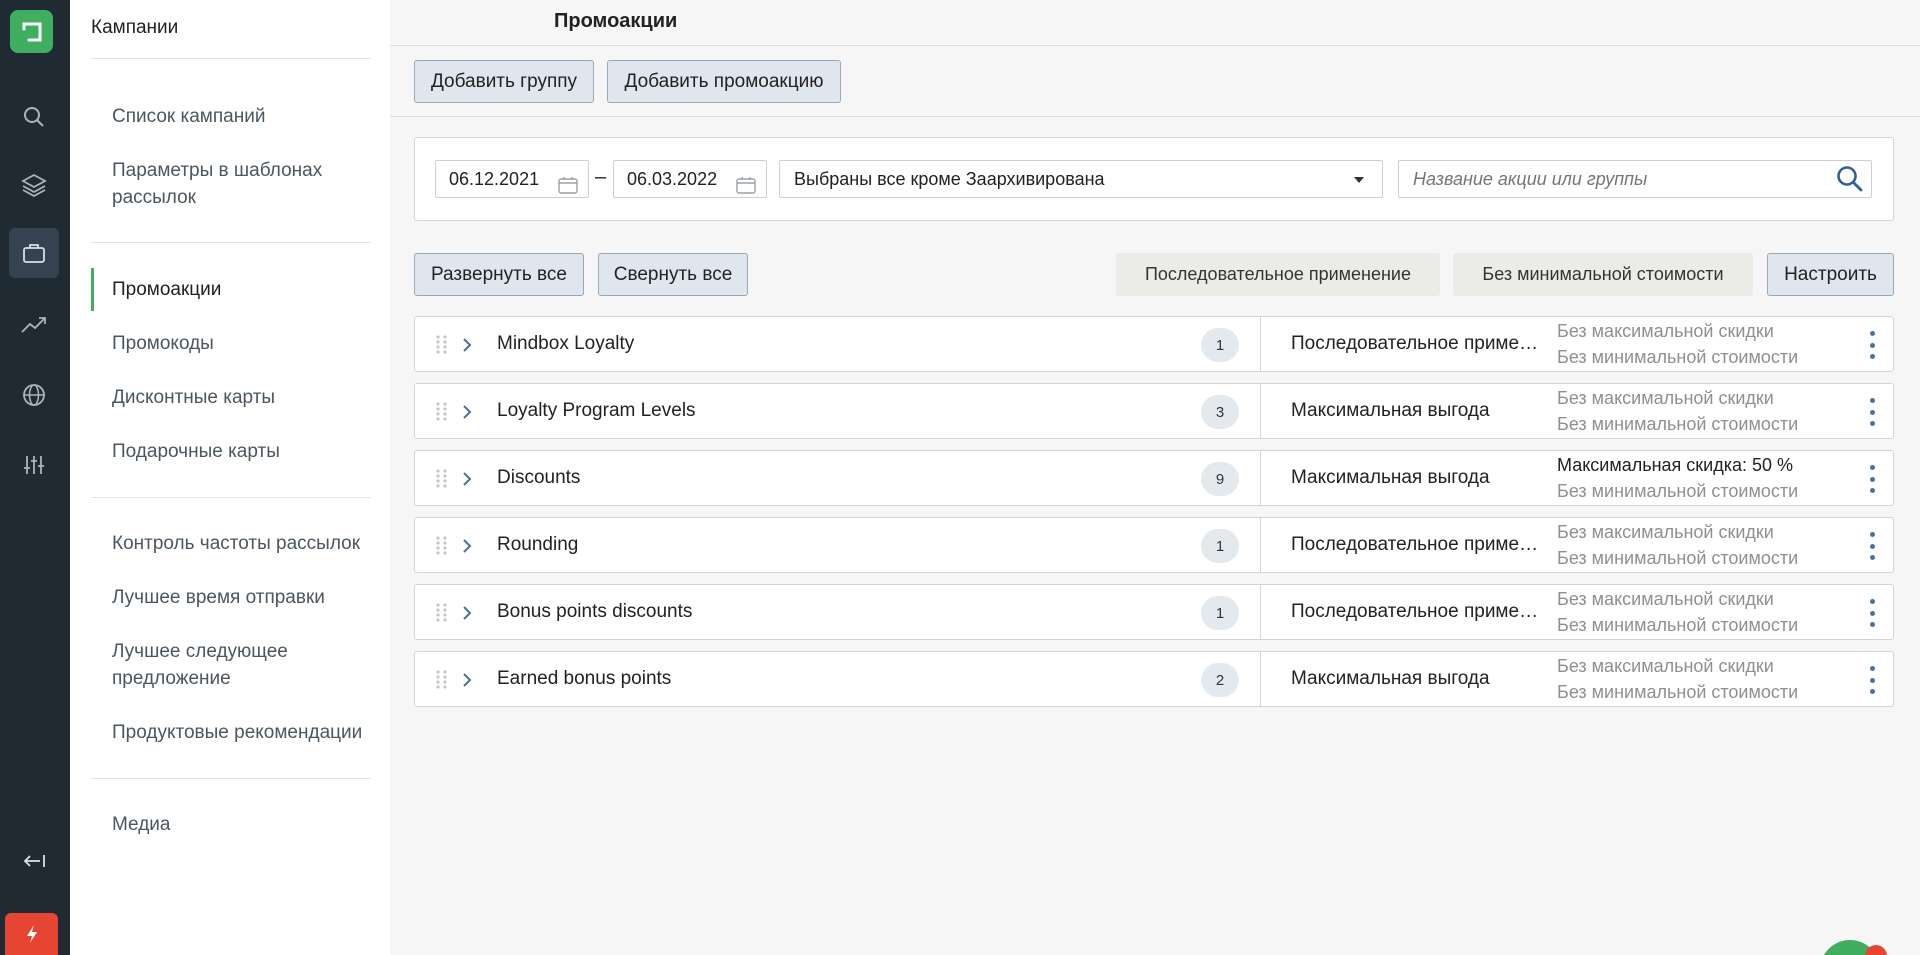  I want to click on group-name: Bonus points discounts, so click(595, 611).